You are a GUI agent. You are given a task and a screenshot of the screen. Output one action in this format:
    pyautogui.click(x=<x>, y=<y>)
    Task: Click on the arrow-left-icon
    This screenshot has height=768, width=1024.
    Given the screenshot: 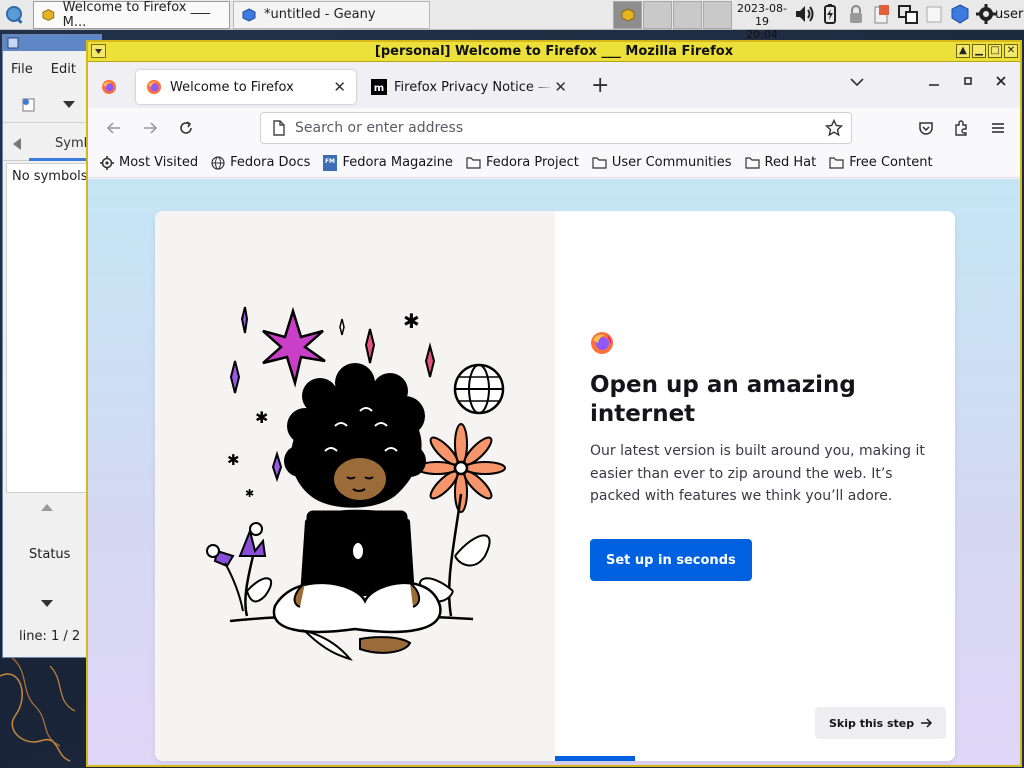 What is the action you would take?
    pyautogui.click(x=113, y=128)
    